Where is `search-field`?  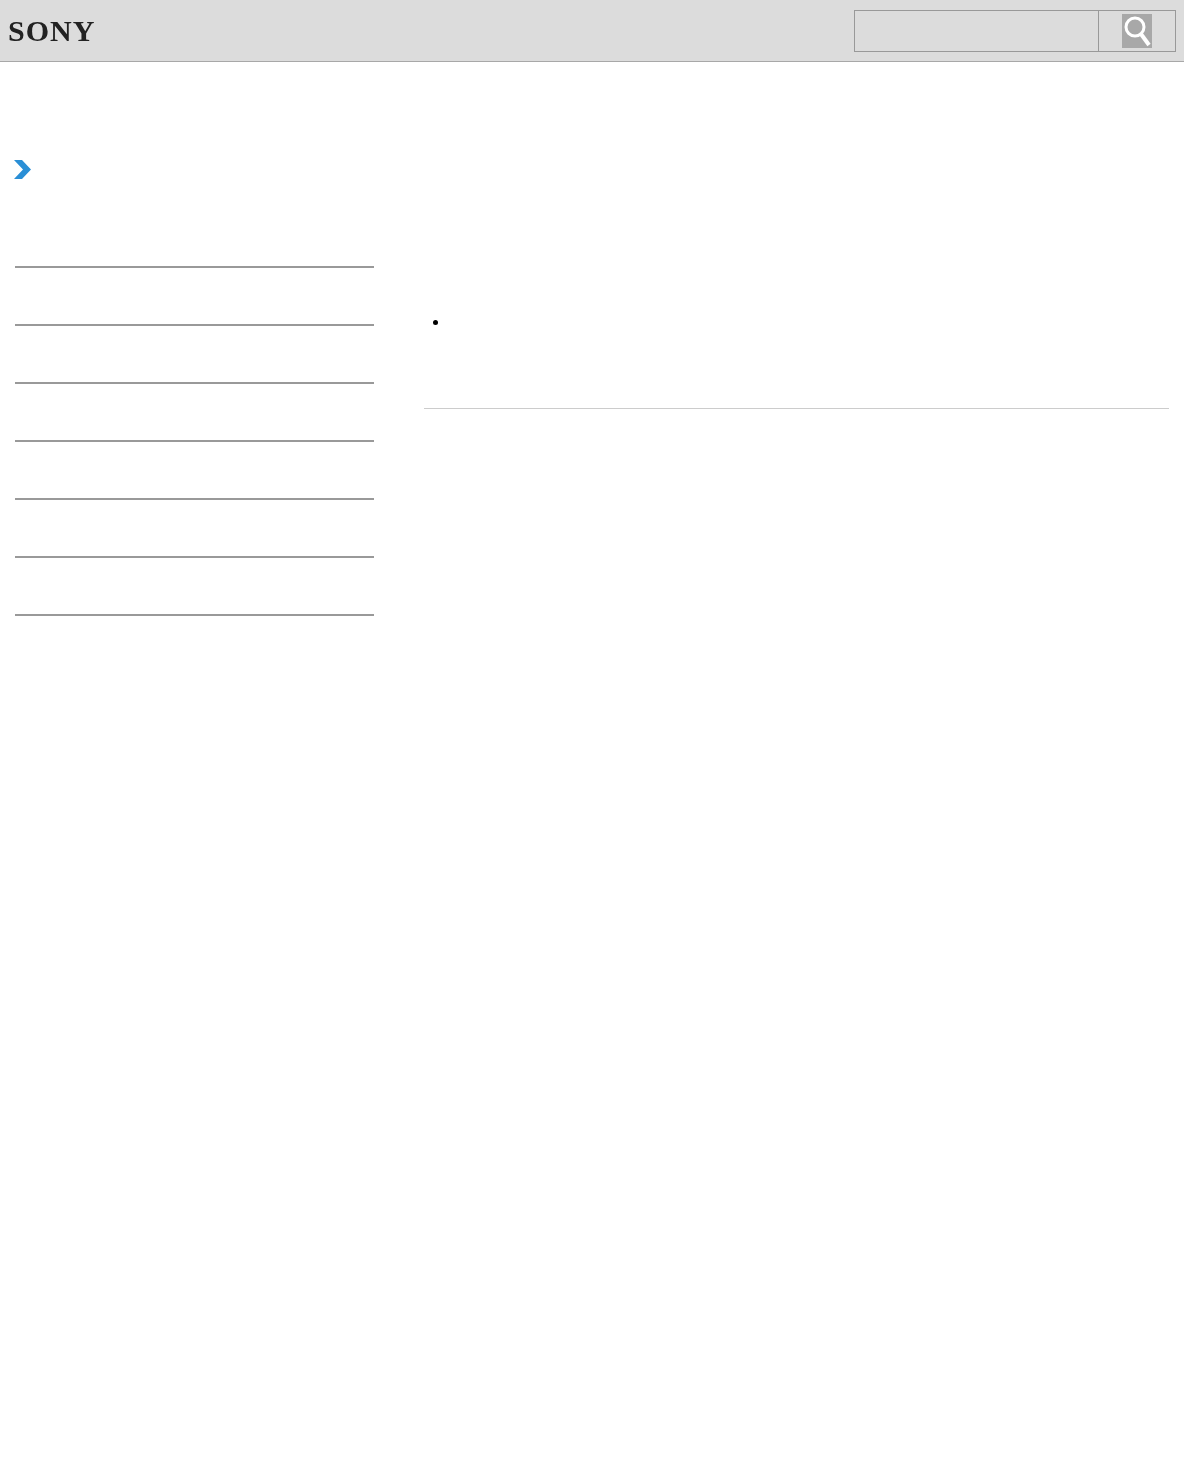
search-field is located at coordinates (976, 30).